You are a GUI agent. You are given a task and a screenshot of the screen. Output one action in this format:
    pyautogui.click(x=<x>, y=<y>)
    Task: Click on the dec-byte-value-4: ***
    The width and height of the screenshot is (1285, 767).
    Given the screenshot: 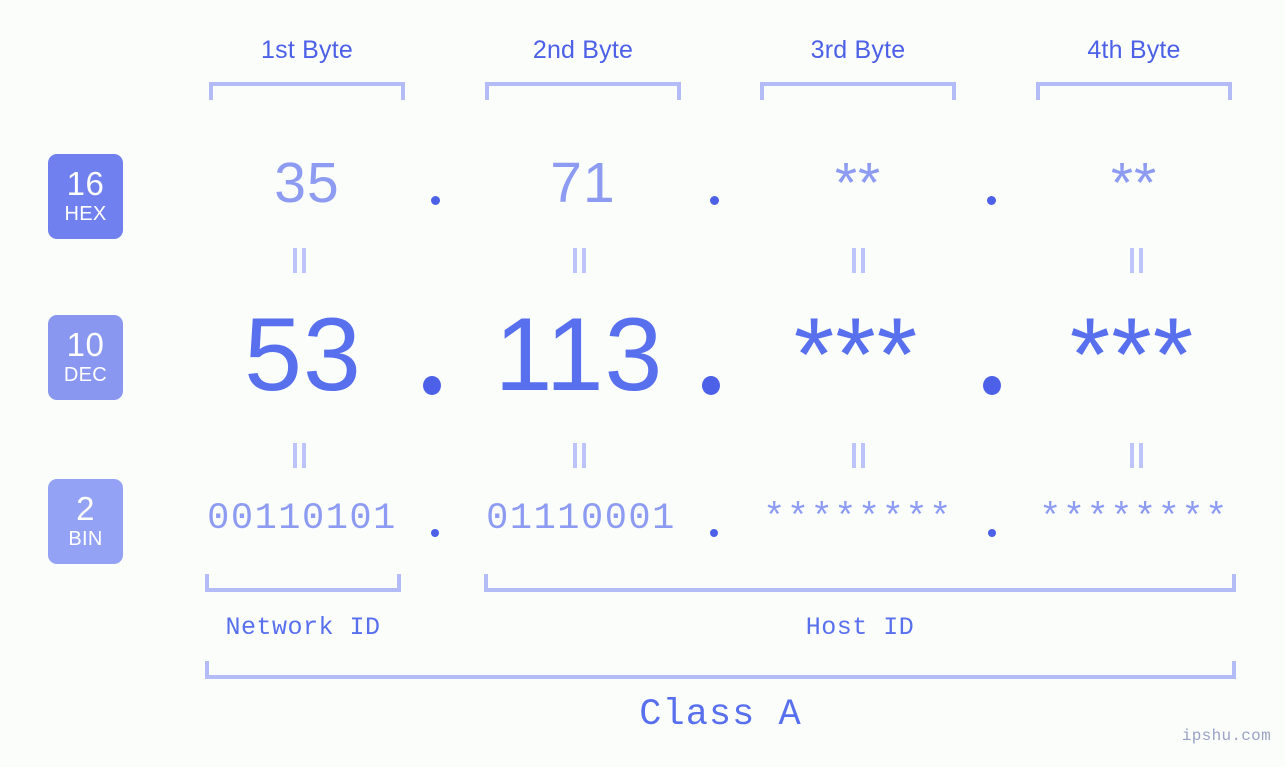 What is the action you would take?
    pyautogui.click(x=1132, y=355)
    